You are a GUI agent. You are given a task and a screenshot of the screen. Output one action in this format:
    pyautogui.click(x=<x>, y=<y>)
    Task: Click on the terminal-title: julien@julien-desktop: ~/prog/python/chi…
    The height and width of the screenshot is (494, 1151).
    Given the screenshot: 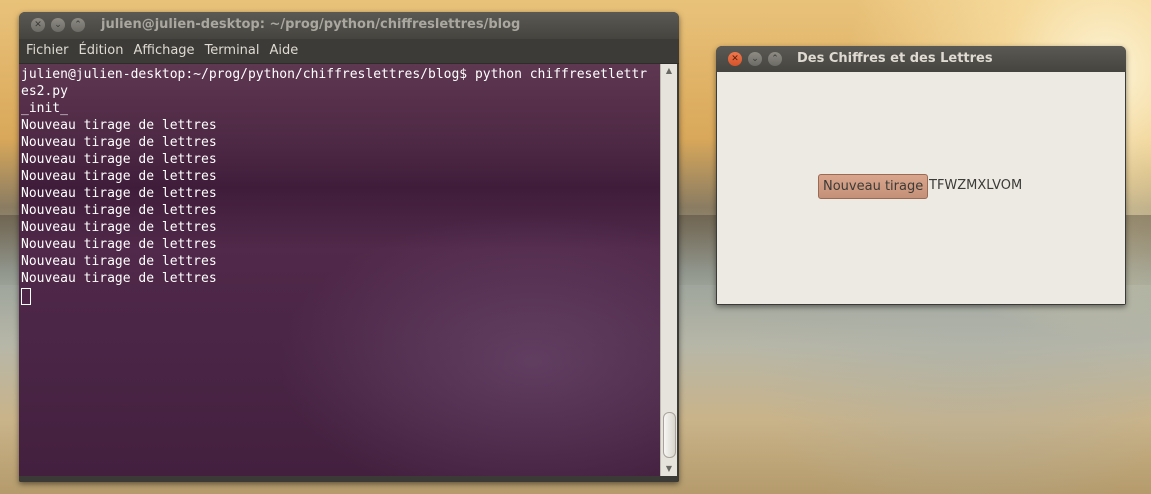 What is the action you would take?
    pyautogui.click(x=311, y=24)
    